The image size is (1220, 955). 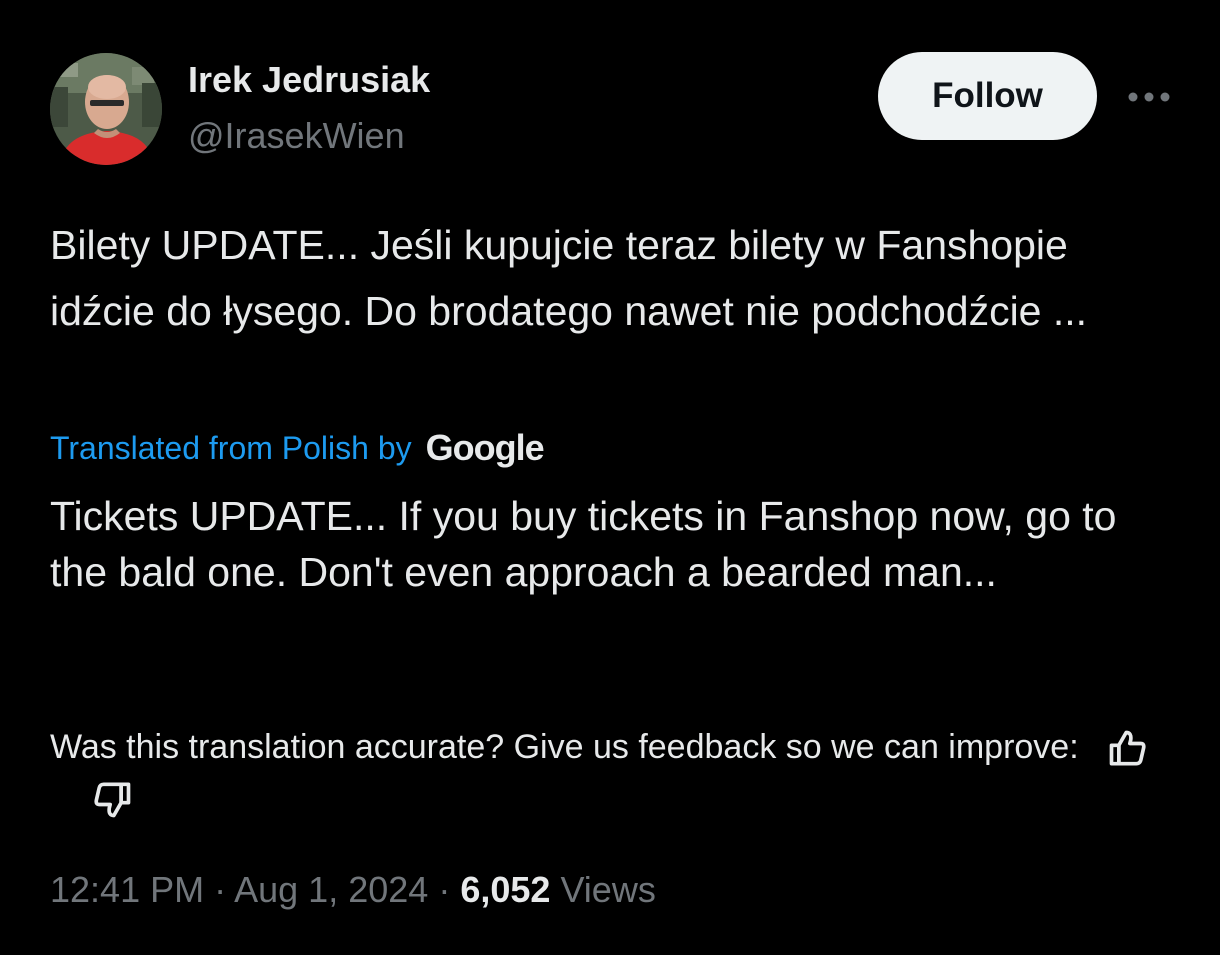 I want to click on tweet-time: 12:41 PM, so click(x=127, y=889).